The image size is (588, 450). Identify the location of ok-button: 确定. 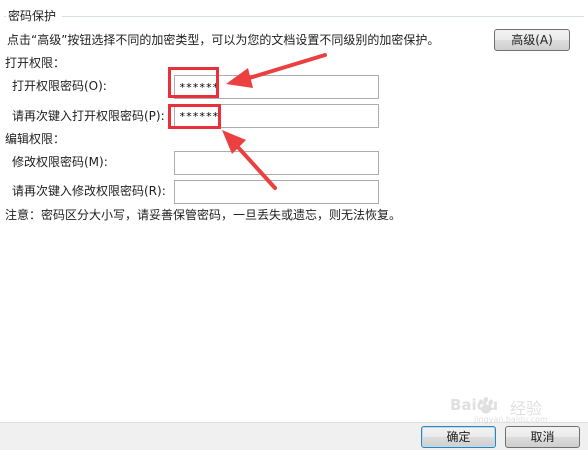
(458, 437).